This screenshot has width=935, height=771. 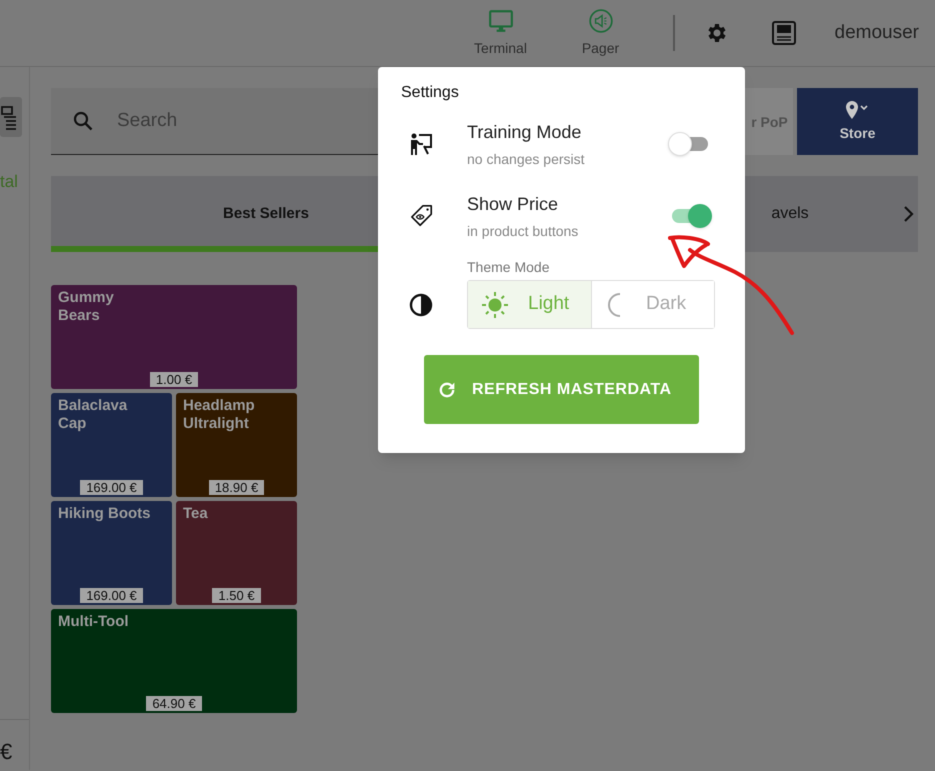 What do you see at coordinates (6, 752) in the screenshot?
I see `total-amount: €` at bounding box center [6, 752].